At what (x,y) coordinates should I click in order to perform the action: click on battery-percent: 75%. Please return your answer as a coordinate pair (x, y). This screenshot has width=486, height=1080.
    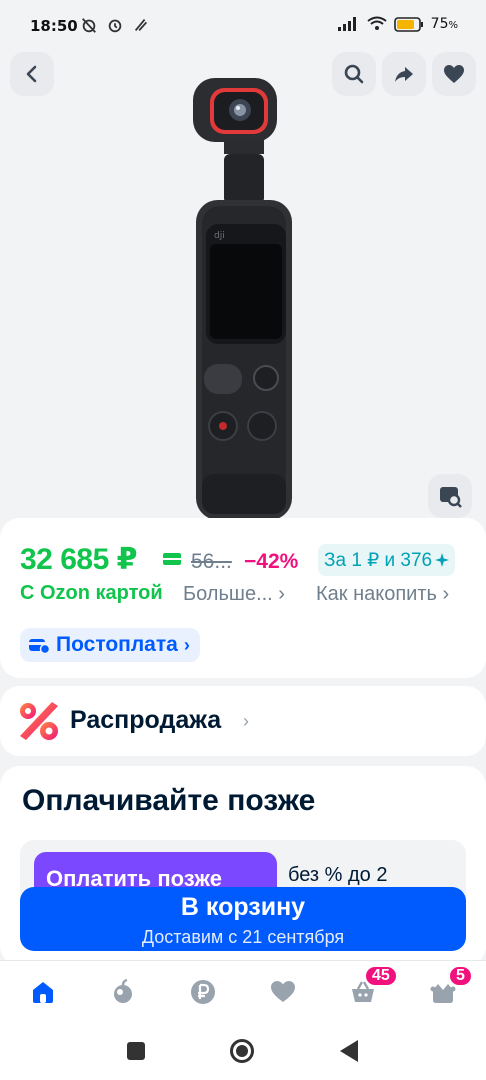
    Looking at the image, I should click on (444, 24).